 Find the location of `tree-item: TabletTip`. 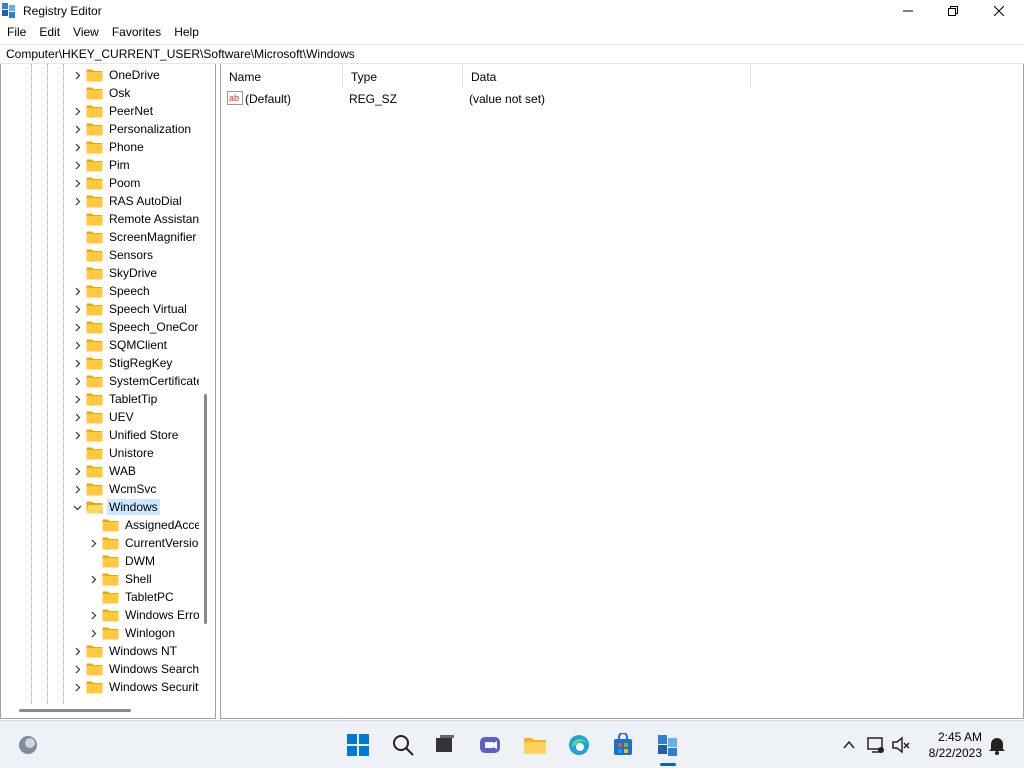

tree-item: TabletTip is located at coordinates (115, 399).